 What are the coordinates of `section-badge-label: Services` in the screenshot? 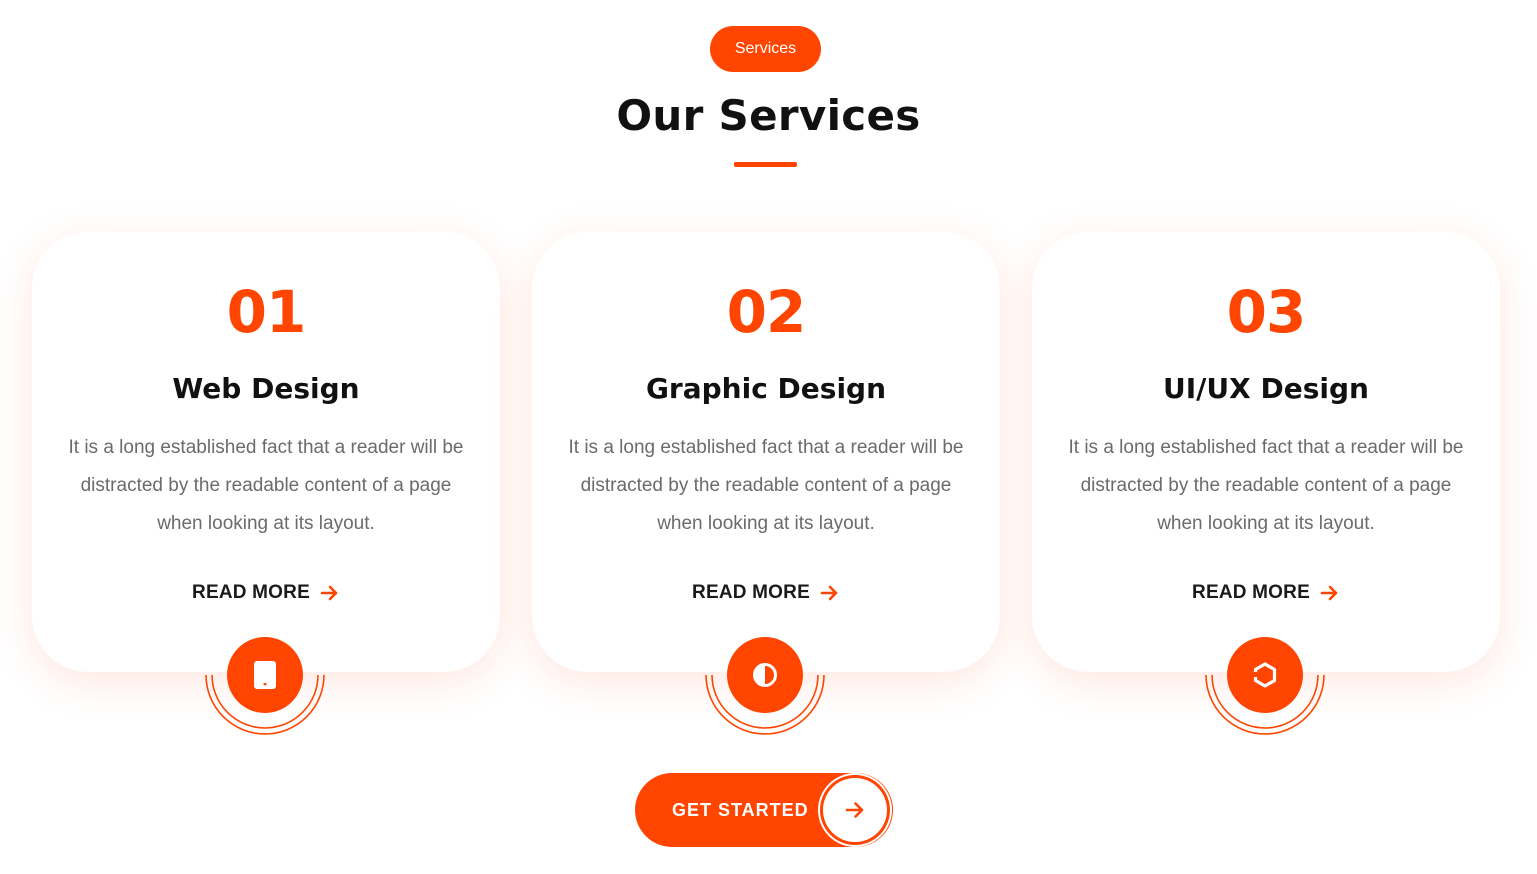 It's located at (765, 48).